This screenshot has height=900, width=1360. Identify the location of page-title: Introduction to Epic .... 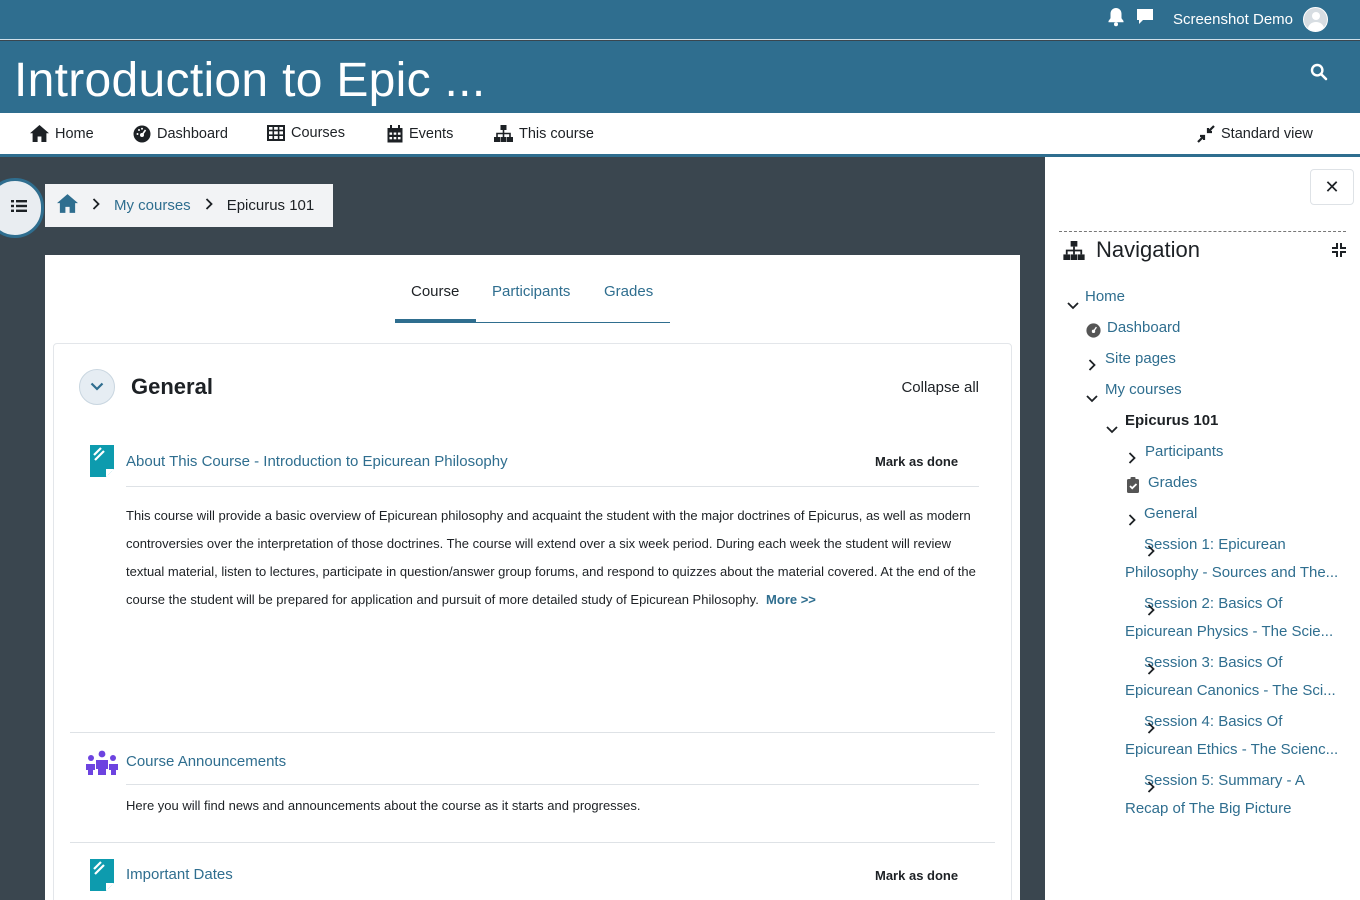
(250, 80).